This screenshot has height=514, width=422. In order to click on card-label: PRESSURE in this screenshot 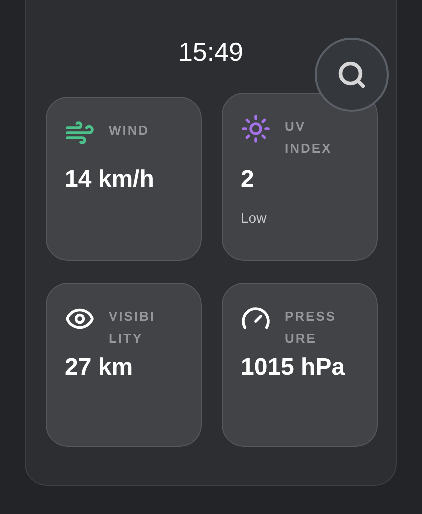, I will do `click(311, 328)`.